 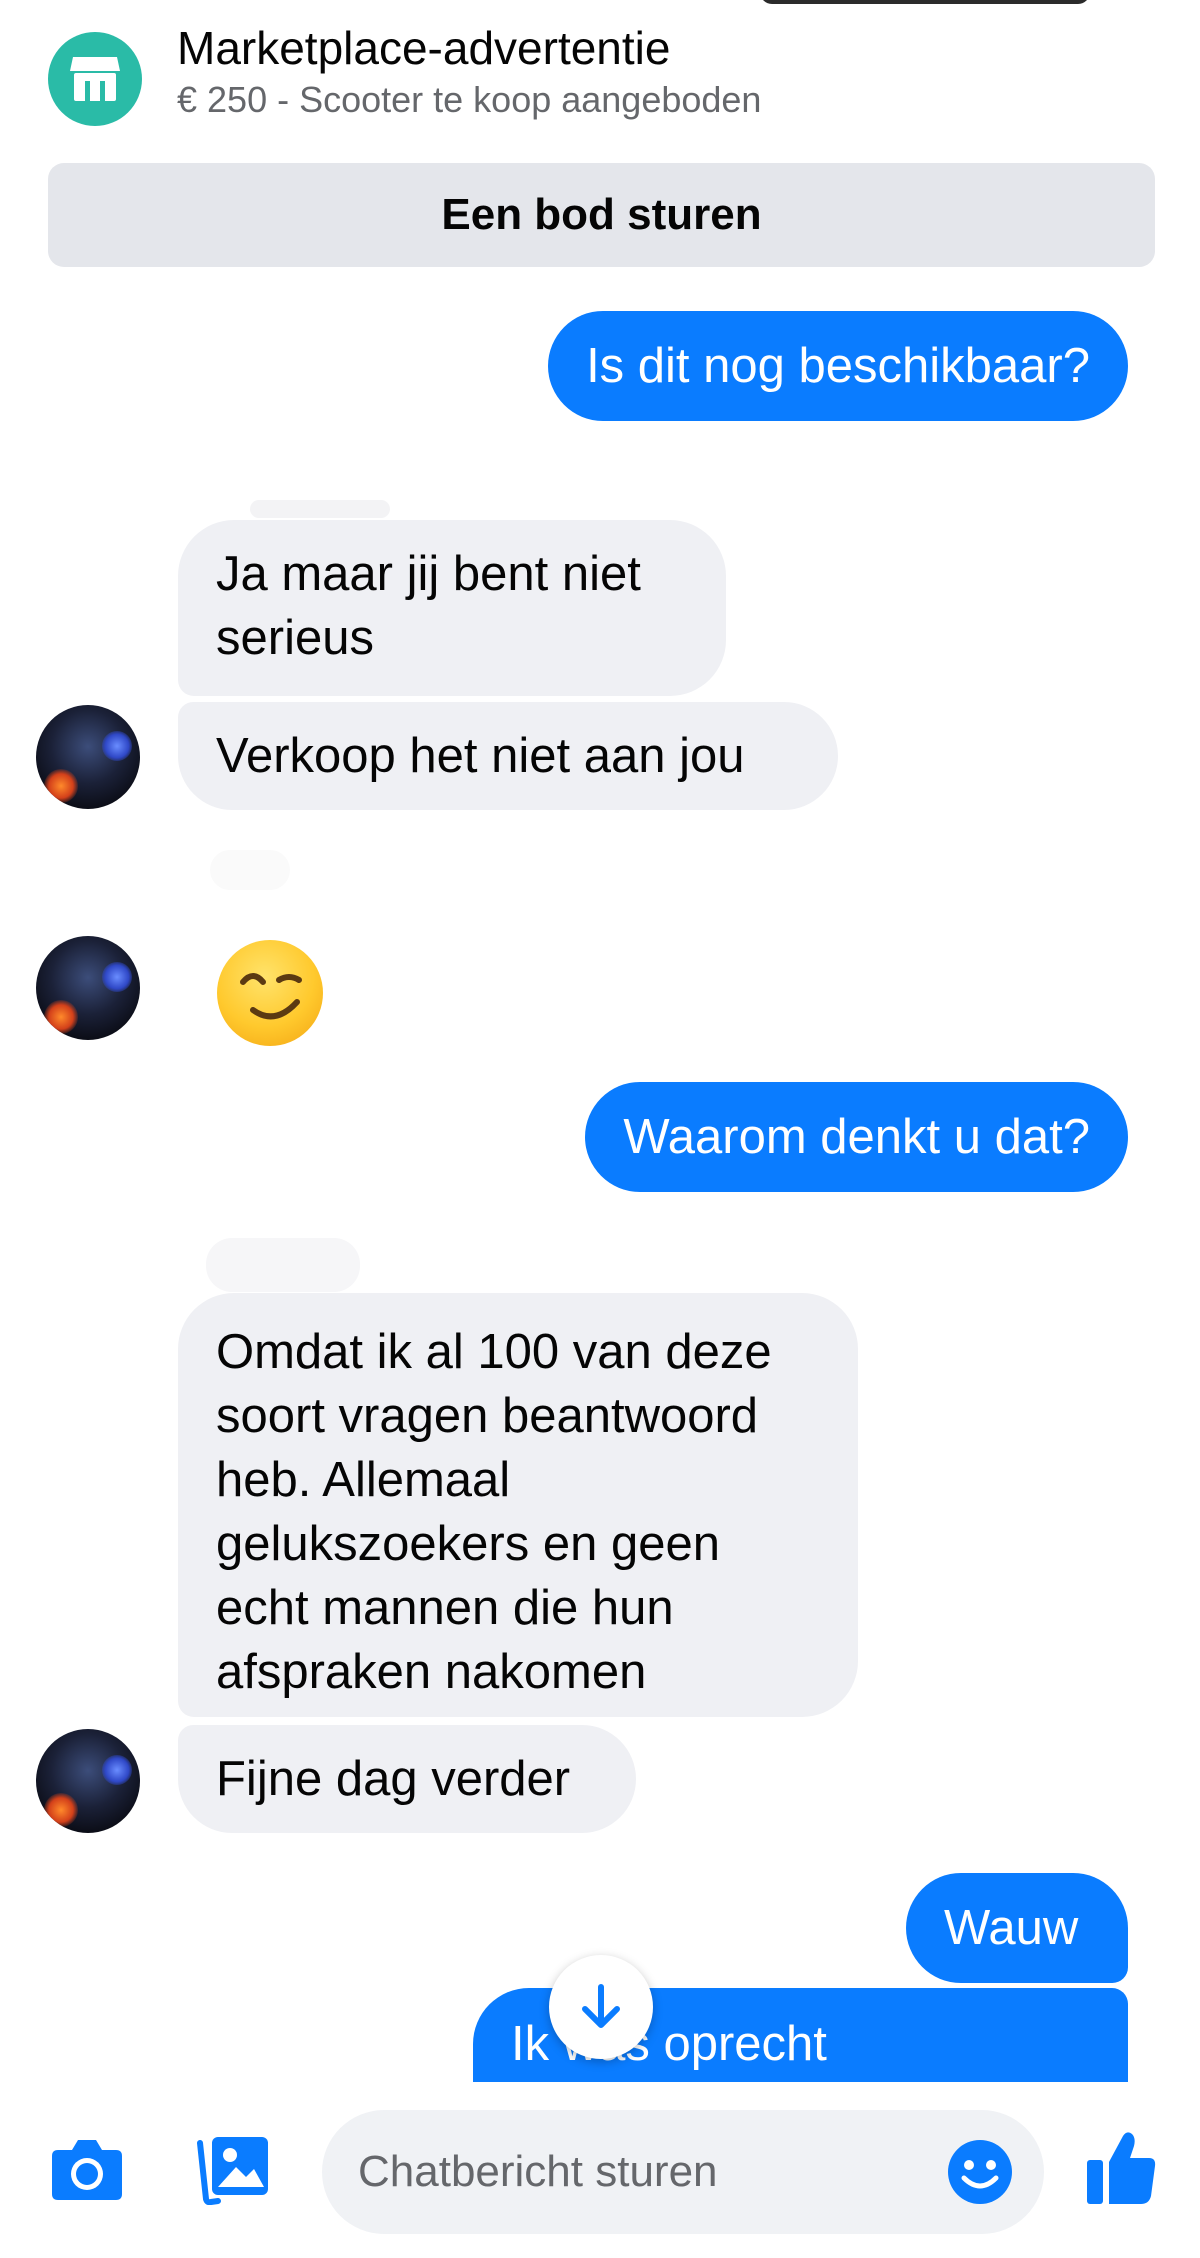 I want to click on like-button, so click(x=1121, y=2168).